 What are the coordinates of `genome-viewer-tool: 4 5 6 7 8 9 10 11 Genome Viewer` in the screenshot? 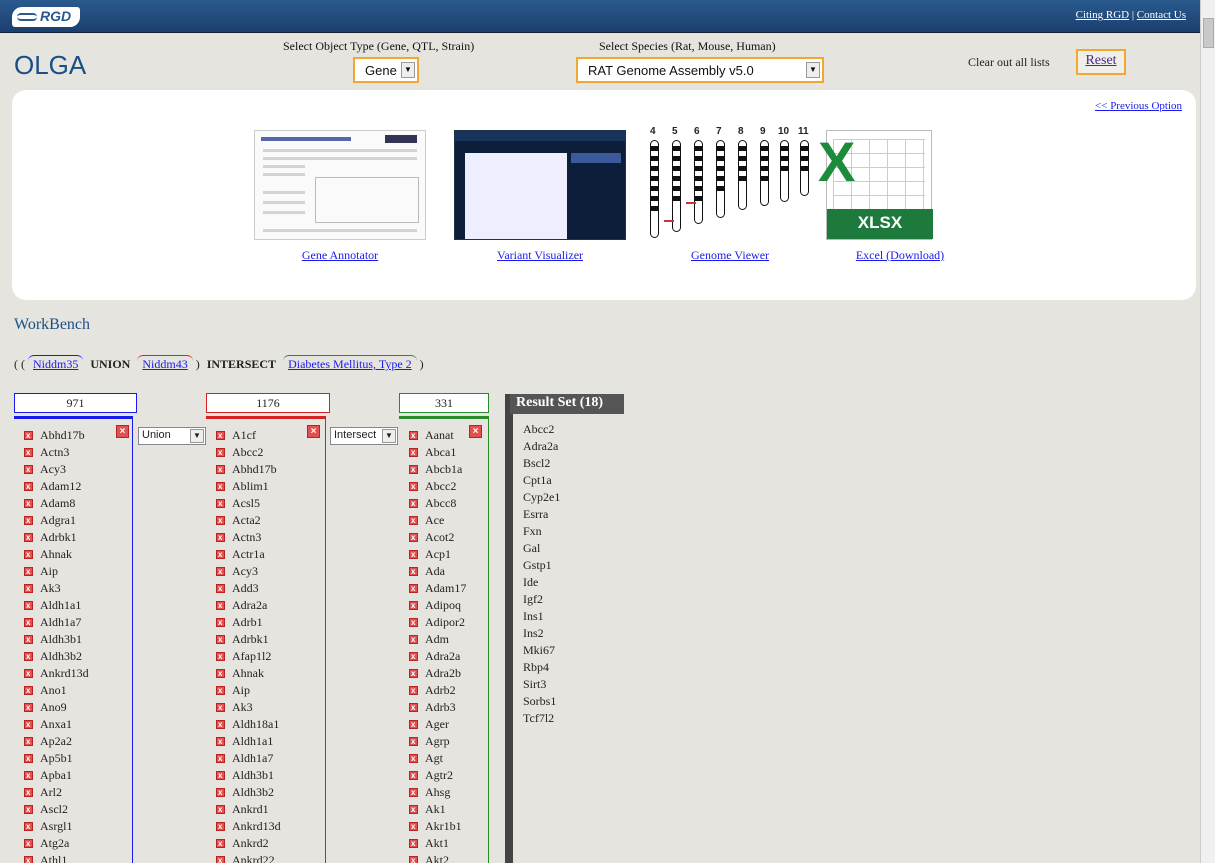 It's located at (730, 194).